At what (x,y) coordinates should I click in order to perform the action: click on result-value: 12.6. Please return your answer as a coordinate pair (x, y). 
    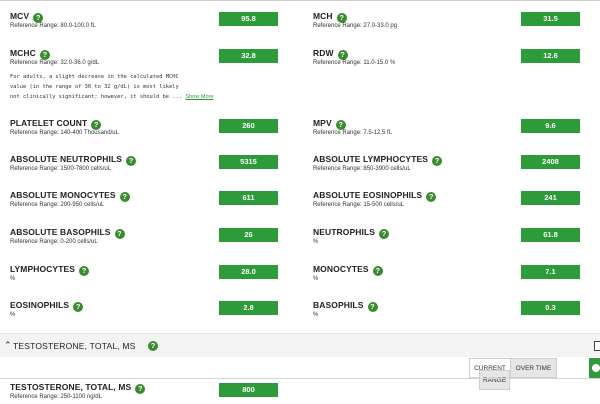
    Looking at the image, I should click on (550, 56).